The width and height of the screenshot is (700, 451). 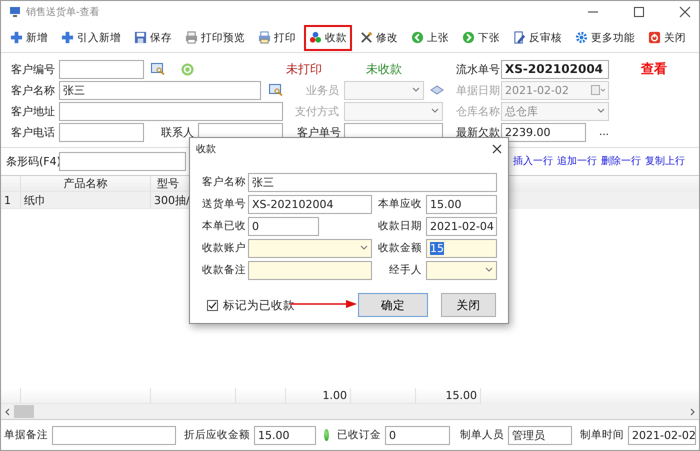 I want to click on toolbar-button: 打印预览, so click(x=215, y=37).